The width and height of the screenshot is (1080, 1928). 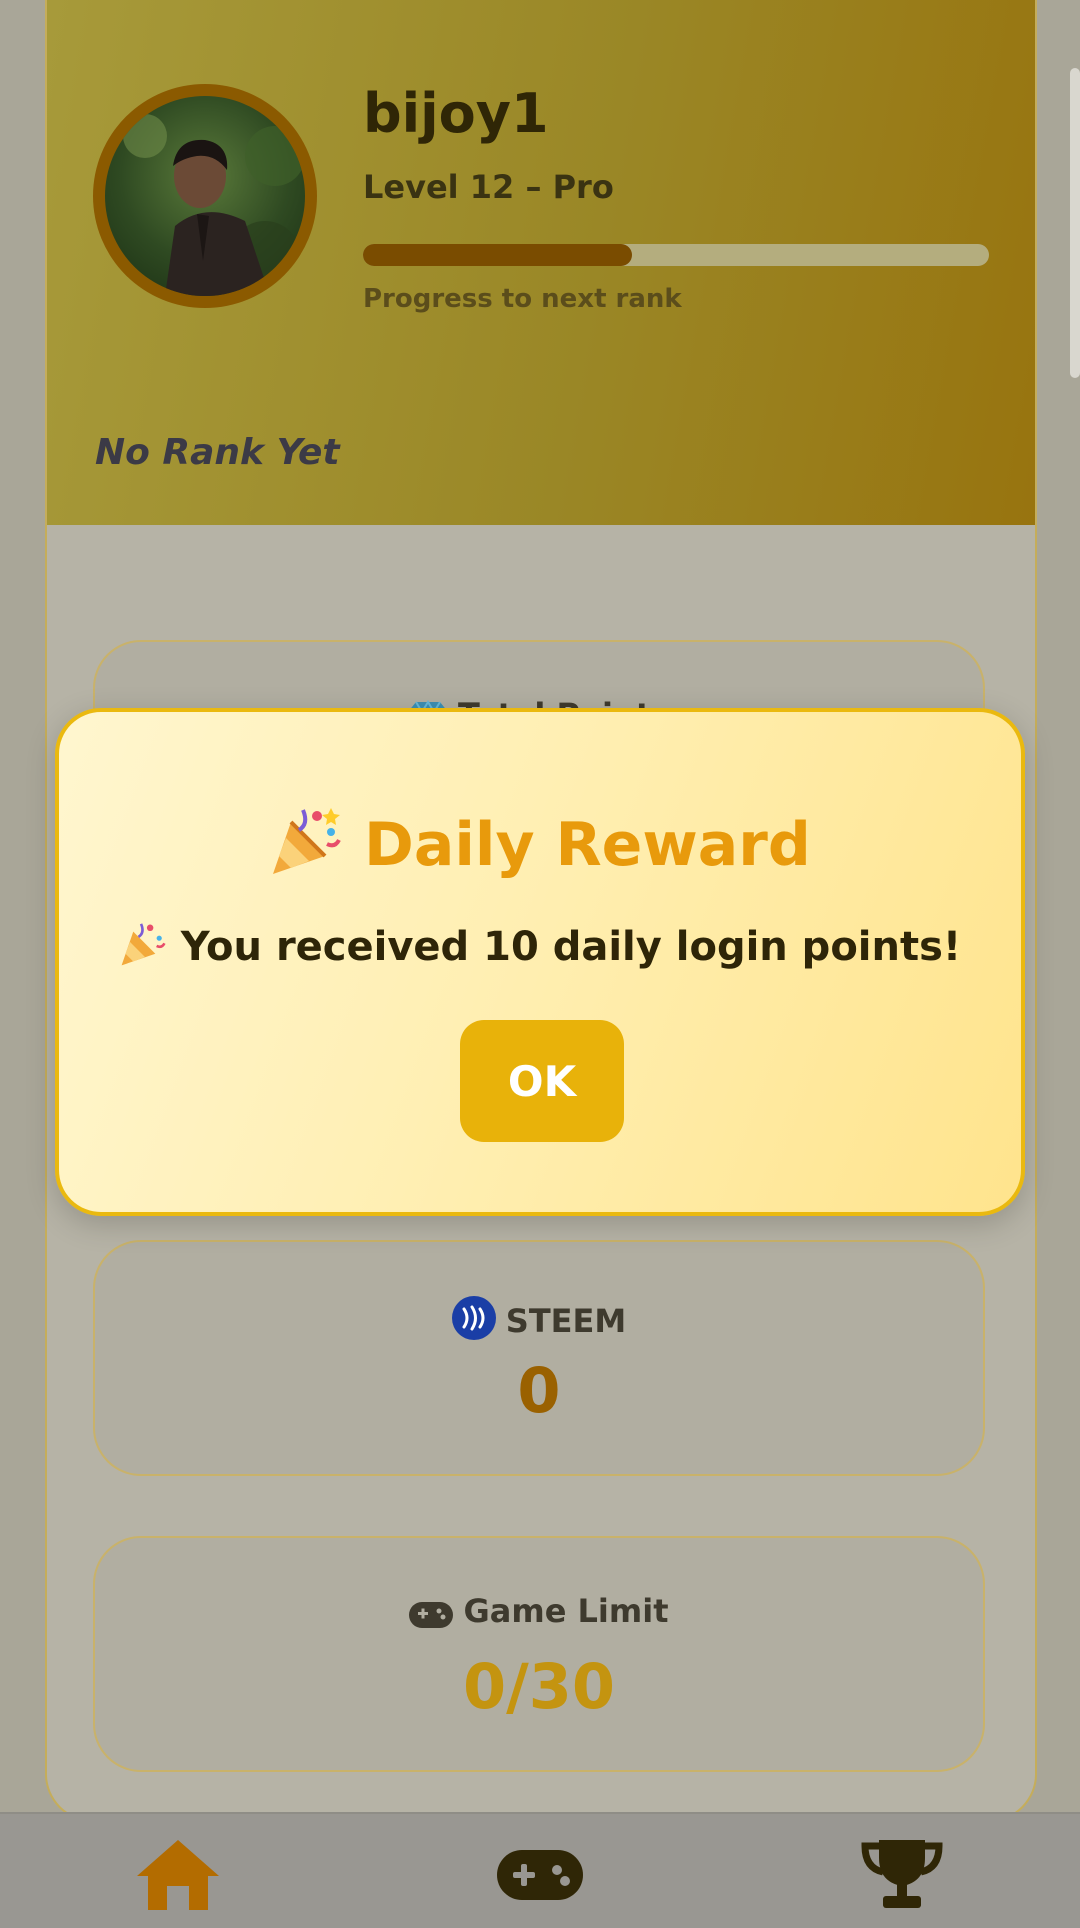 What do you see at coordinates (488, 187) in the screenshot?
I see `level-label: Level 12 – Pro` at bounding box center [488, 187].